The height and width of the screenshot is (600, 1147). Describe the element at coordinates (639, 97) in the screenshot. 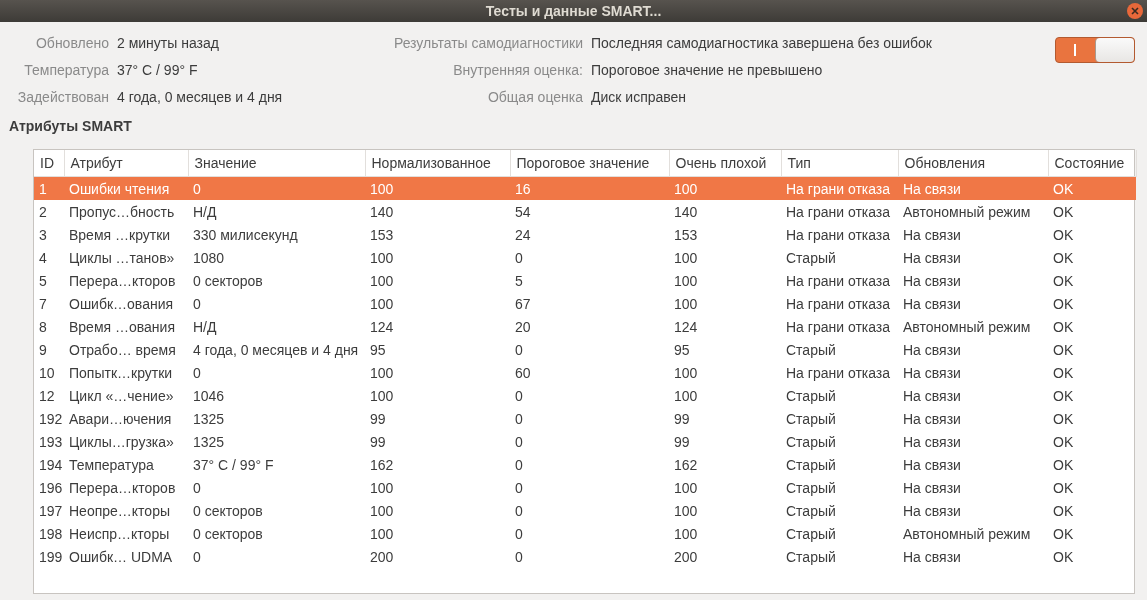

I see `info-value: Диск исправен` at that location.